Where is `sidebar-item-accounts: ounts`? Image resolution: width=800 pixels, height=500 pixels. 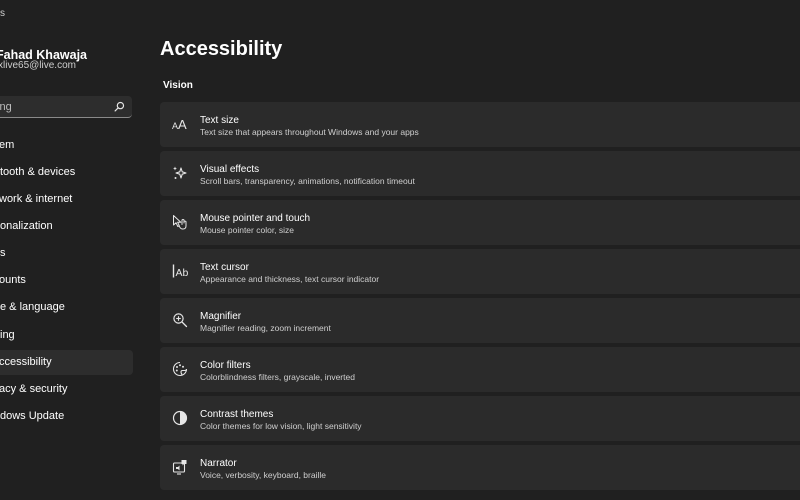
sidebar-item-accounts: ounts is located at coordinates (66, 280).